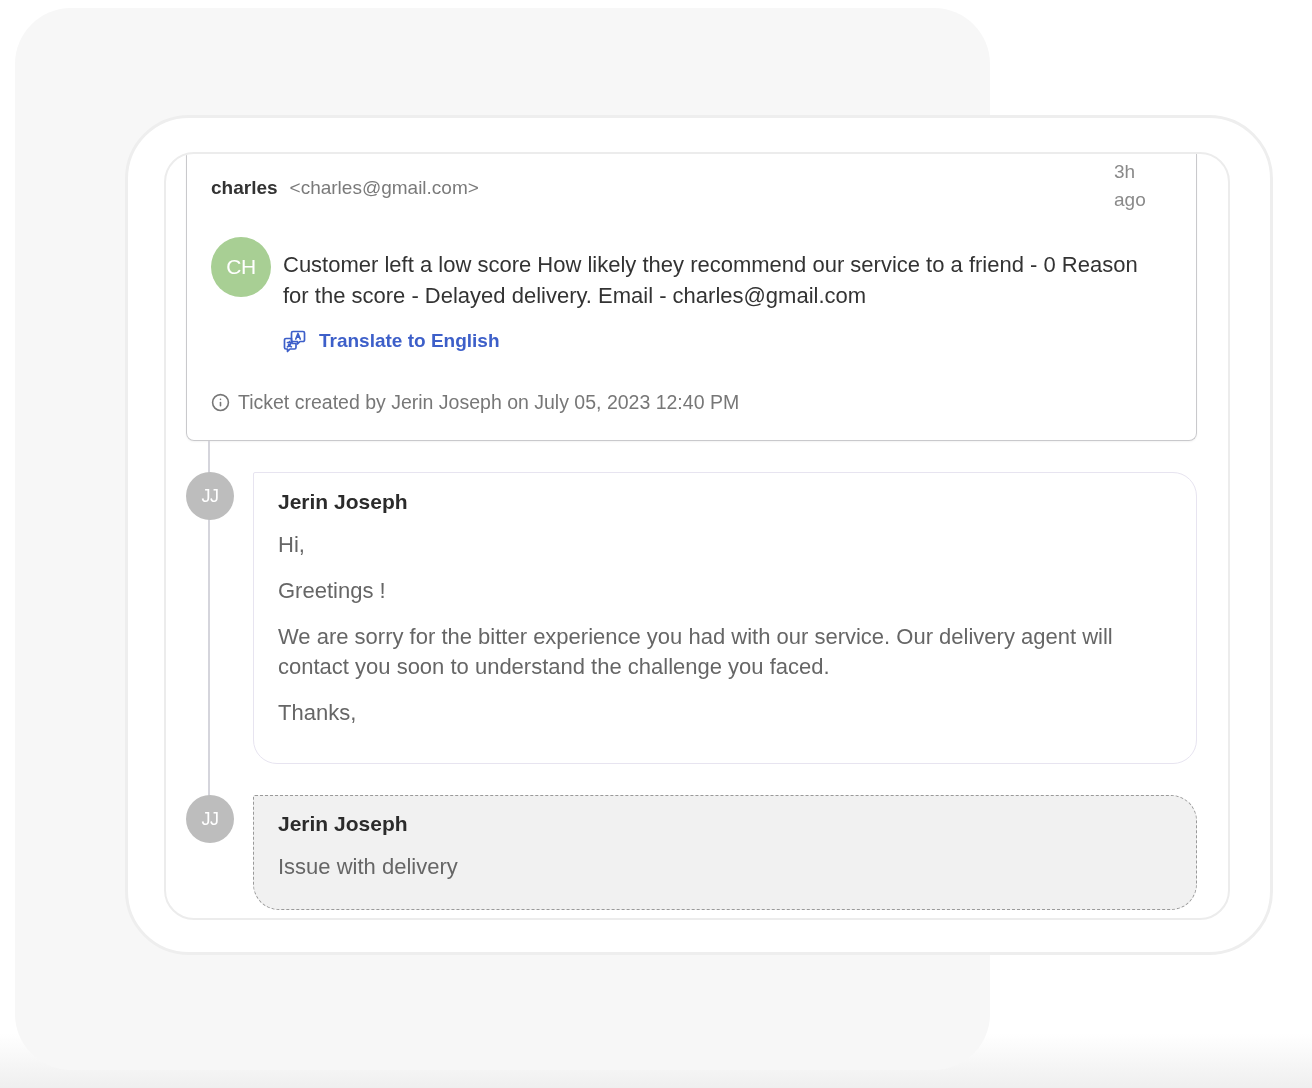 This screenshot has width=1312, height=1088. What do you see at coordinates (368, 867) in the screenshot?
I see `message-paragraph: Issue with delivery` at bounding box center [368, 867].